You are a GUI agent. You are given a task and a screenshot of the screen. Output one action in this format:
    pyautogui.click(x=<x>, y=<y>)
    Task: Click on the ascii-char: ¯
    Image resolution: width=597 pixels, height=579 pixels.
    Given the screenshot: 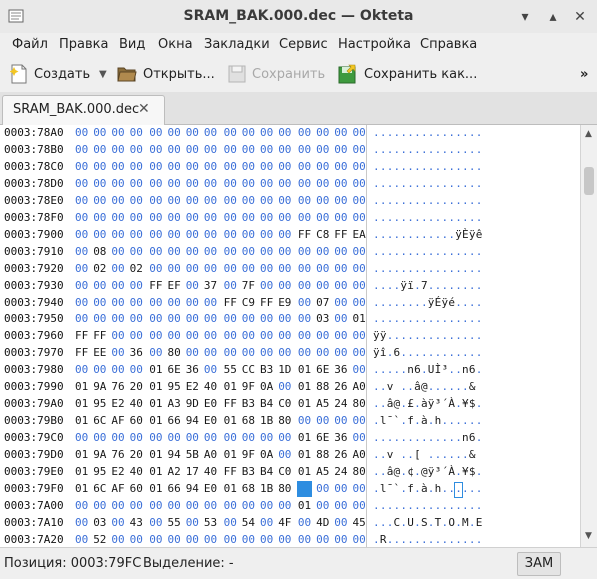 What is the action you would take?
    pyautogui.click(x=390, y=420)
    